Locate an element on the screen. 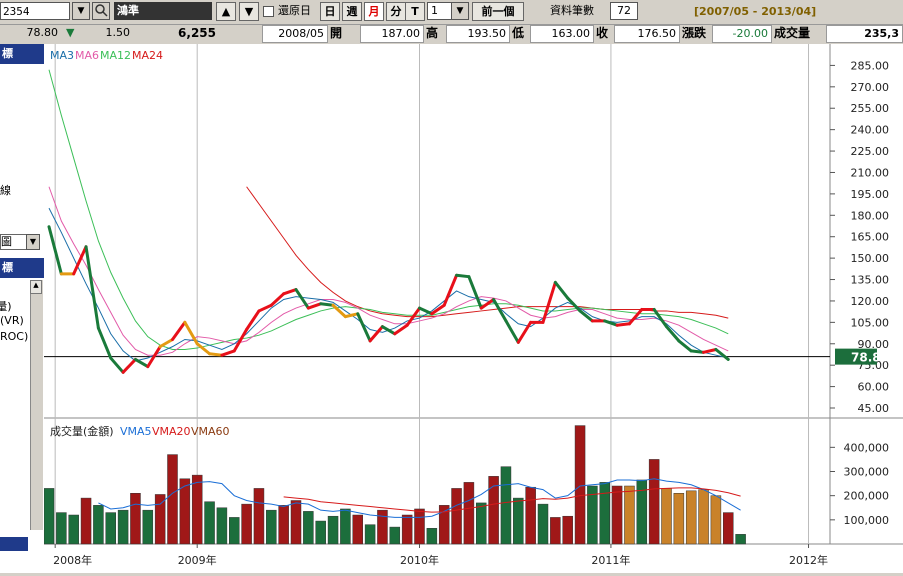 This screenshot has height=576, width=903. price-tick-label: 120.00 is located at coordinates (870, 301).